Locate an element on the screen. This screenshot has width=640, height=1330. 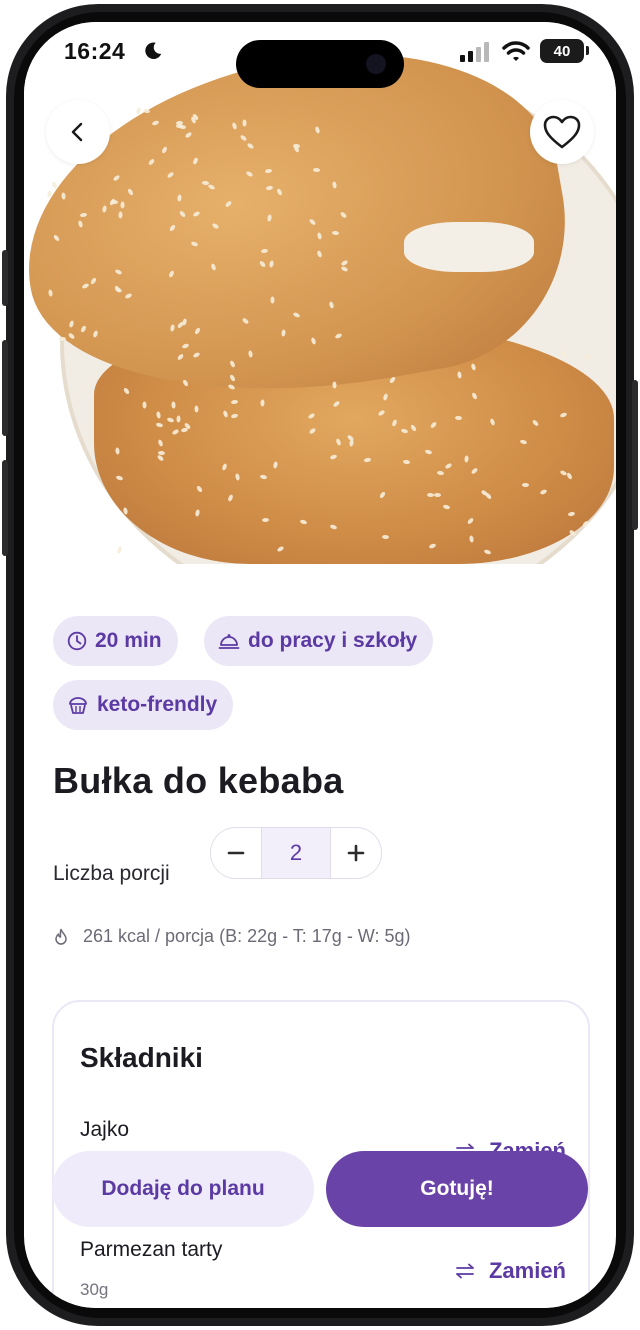
servings-value: 2 is located at coordinates (296, 853).